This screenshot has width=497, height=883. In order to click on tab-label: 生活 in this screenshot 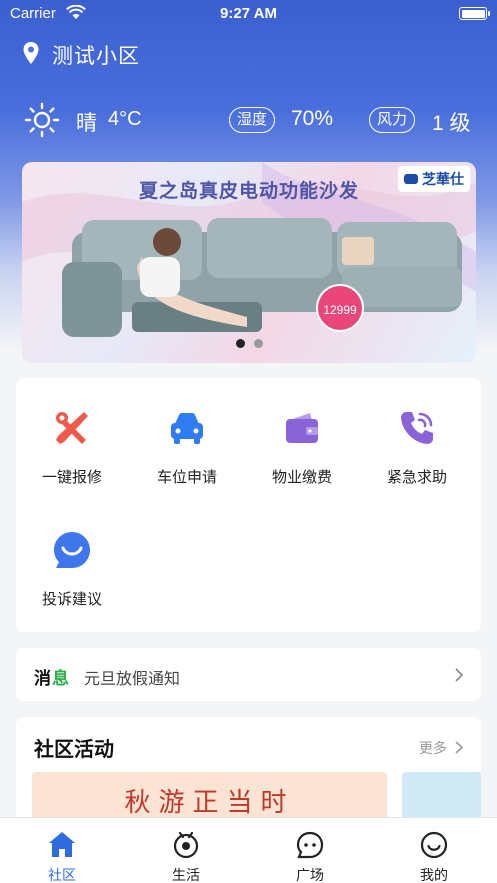, I will do `click(186, 875)`.